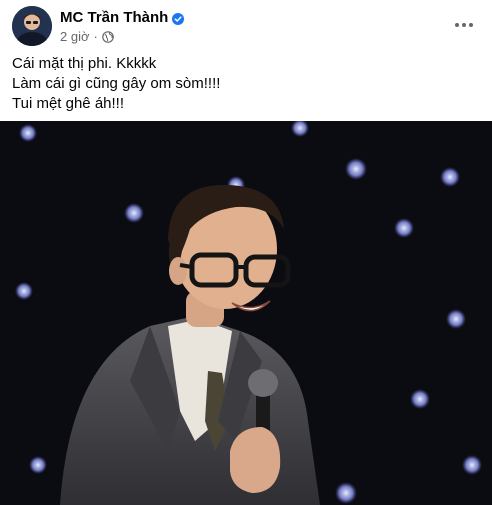 This screenshot has height=505, width=492. Describe the element at coordinates (116, 83) in the screenshot. I see `post-message-line: Làm cái gì cũng gây om sòm!!!!` at that location.